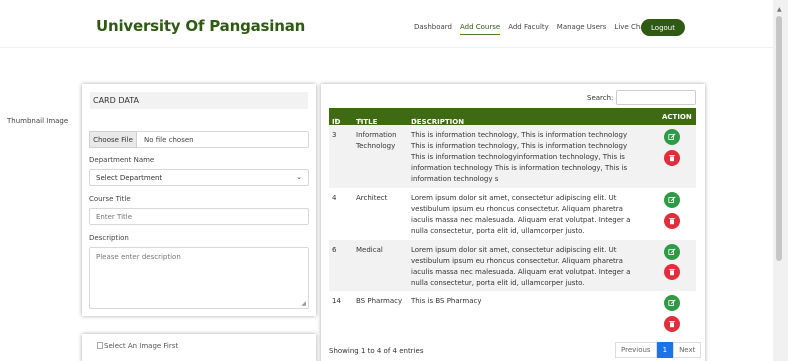  Describe the element at coordinates (512, 117) in the screenshot. I see `table-header: ID ⇅ TITLE ⇅ DESCRIPTION ⇅ ACTION` at that location.